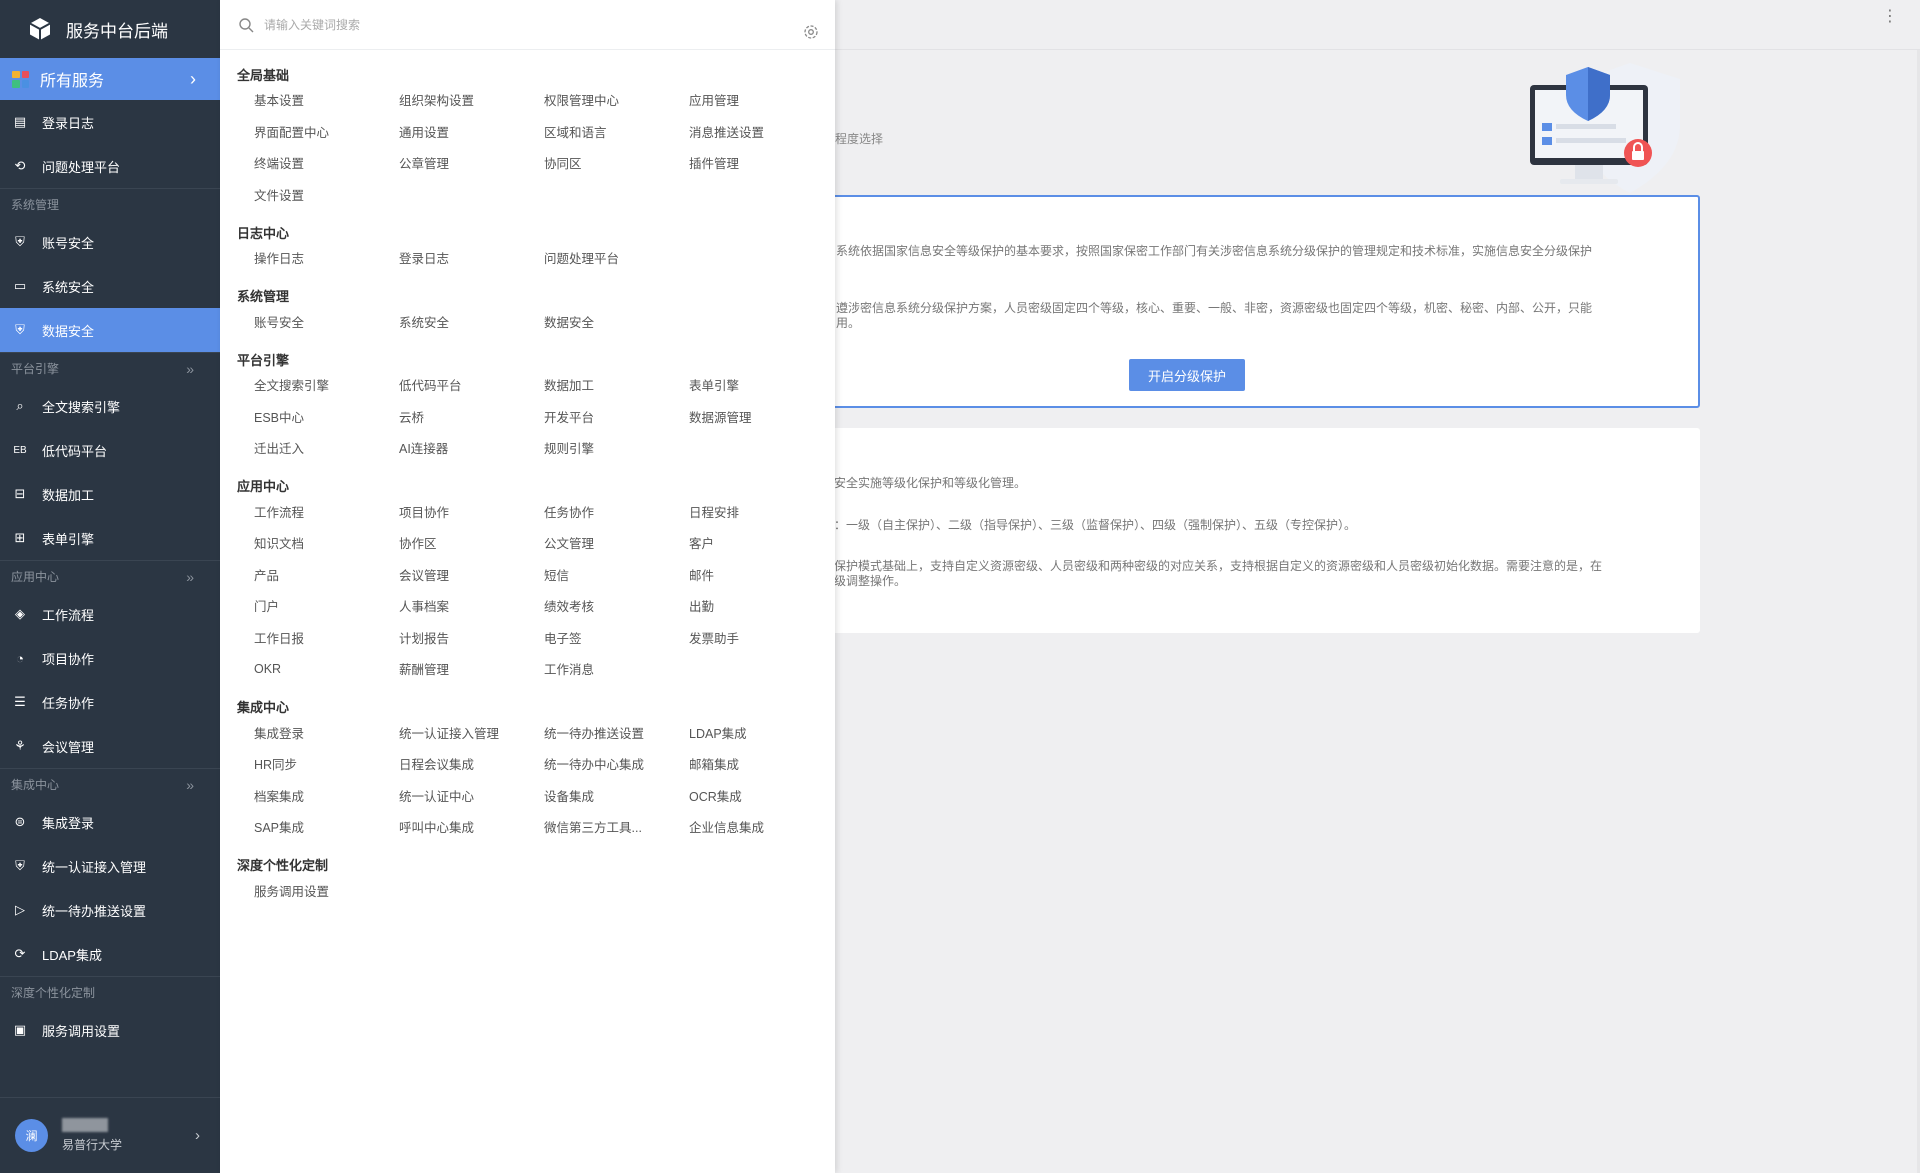  Describe the element at coordinates (616, 100) in the screenshot. I see `panel-service-link: 权限管理中心` at that location.